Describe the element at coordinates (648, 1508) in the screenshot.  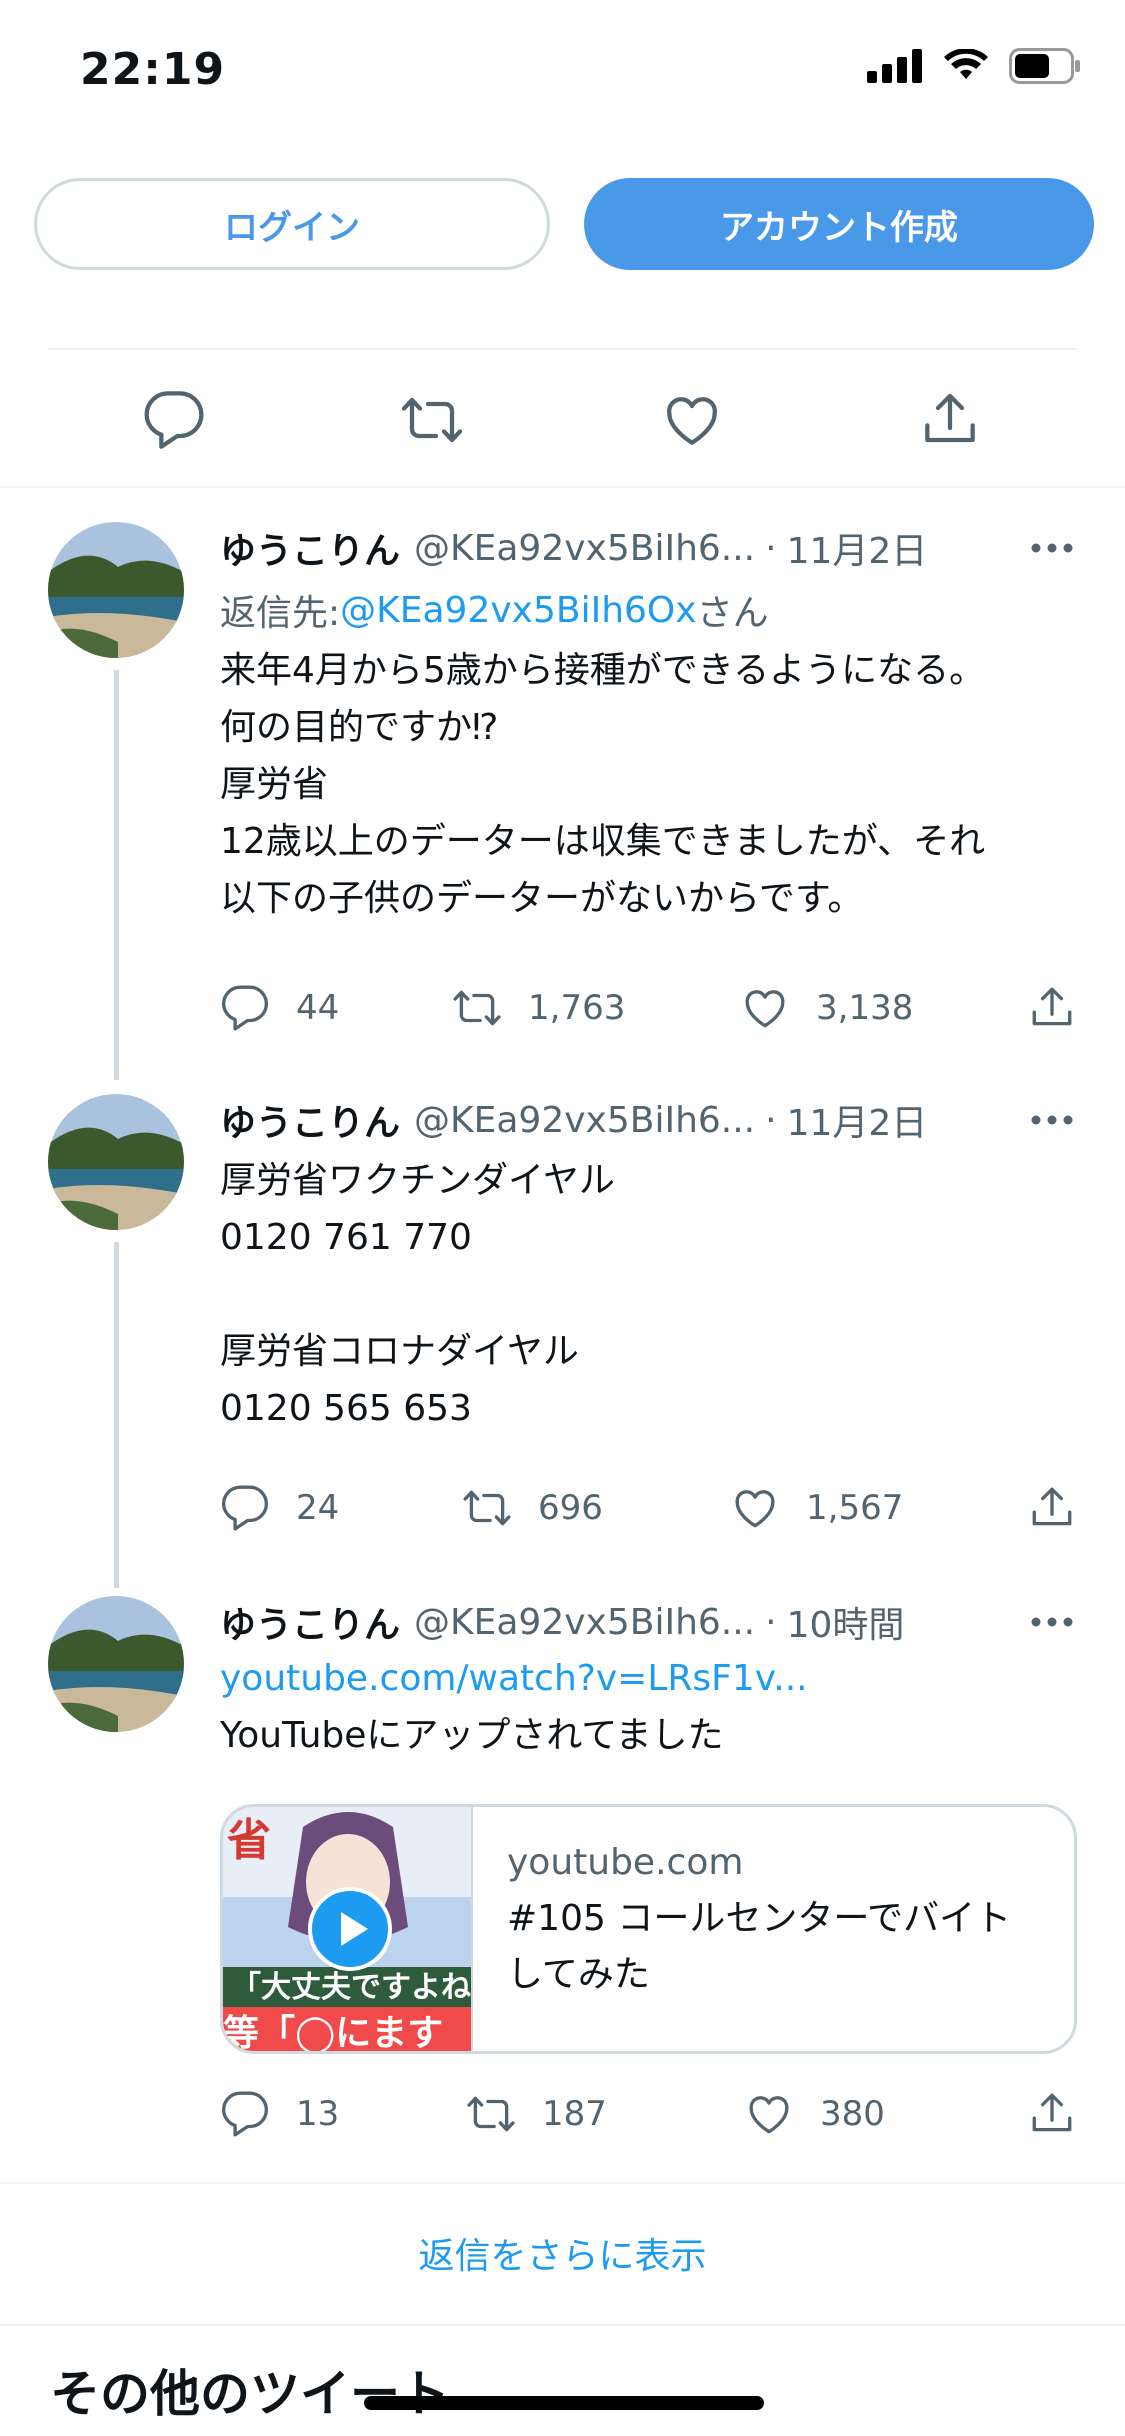
I see `tweet-actions: 24 696 1,567` at that location.